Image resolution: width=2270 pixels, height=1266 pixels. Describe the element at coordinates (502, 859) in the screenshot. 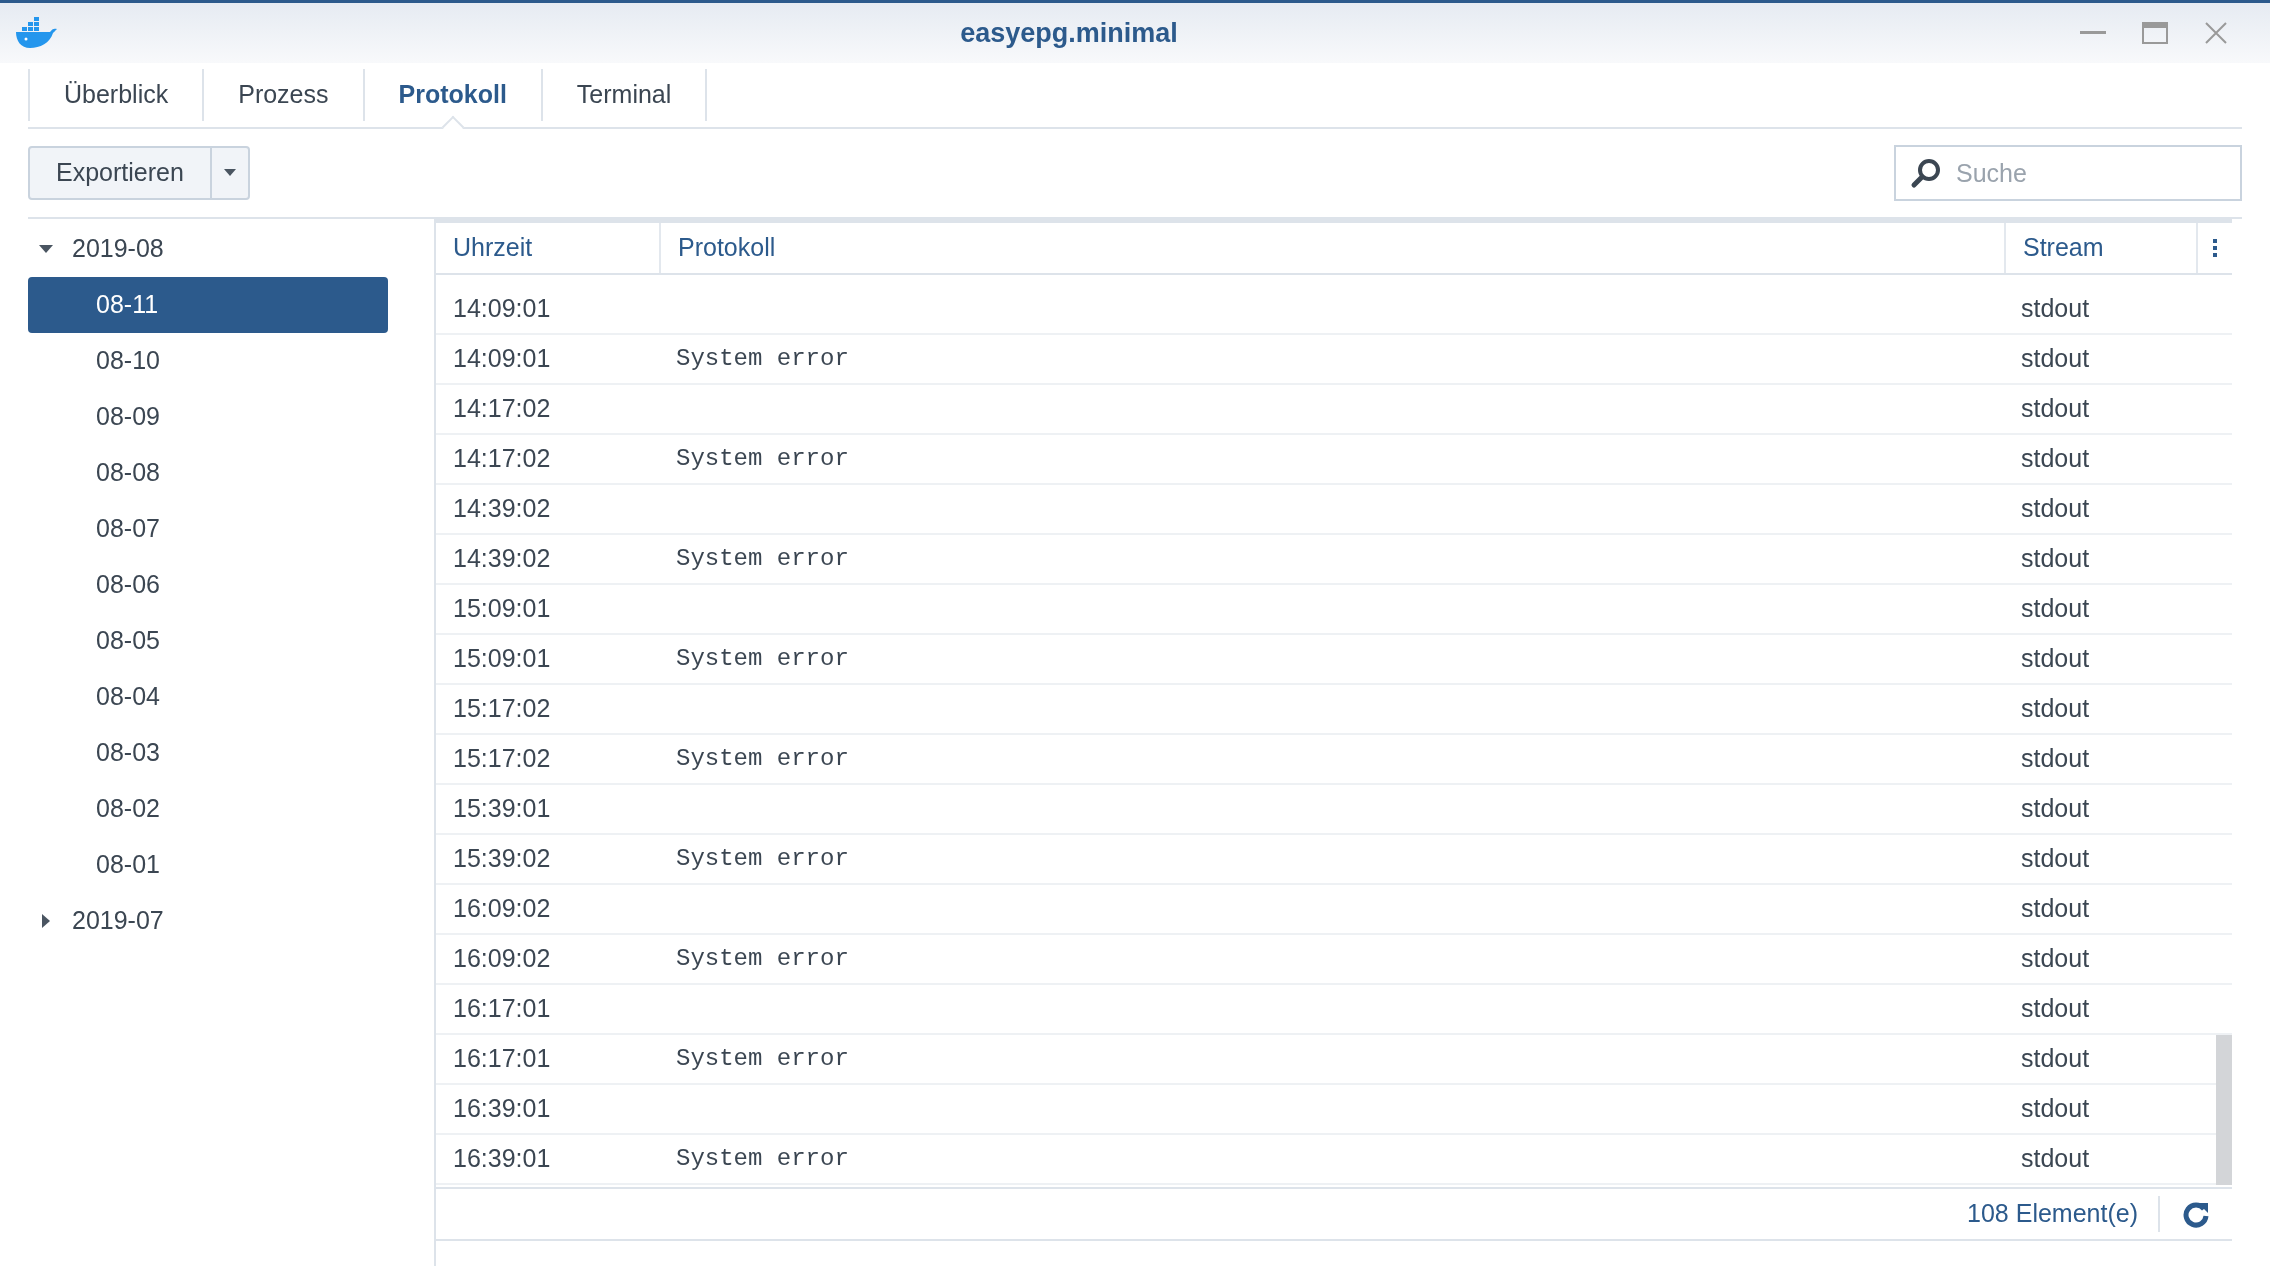

I see `table-cell-text: 15:39:02` at that location.